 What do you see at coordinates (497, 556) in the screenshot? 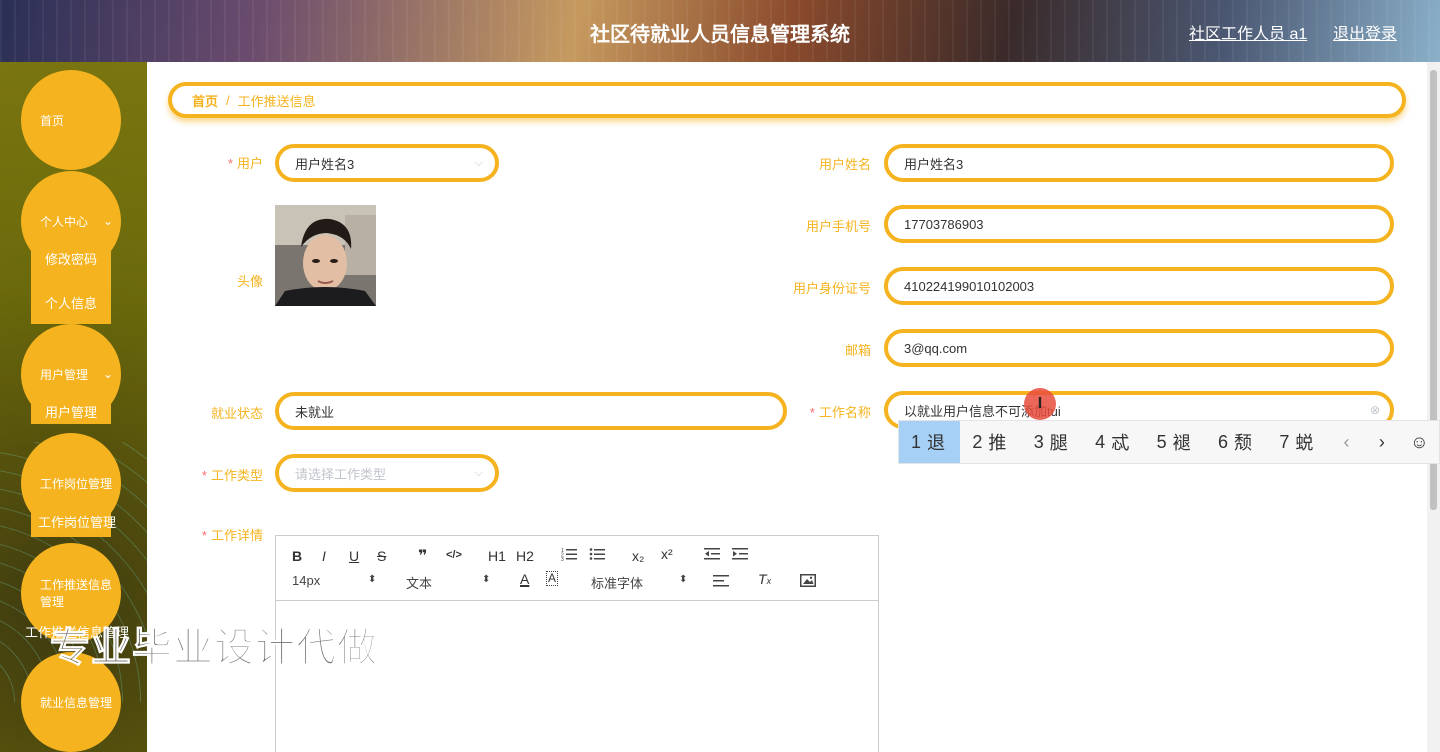
I see `header-1-button: H1` at bounding box center [497, 556].